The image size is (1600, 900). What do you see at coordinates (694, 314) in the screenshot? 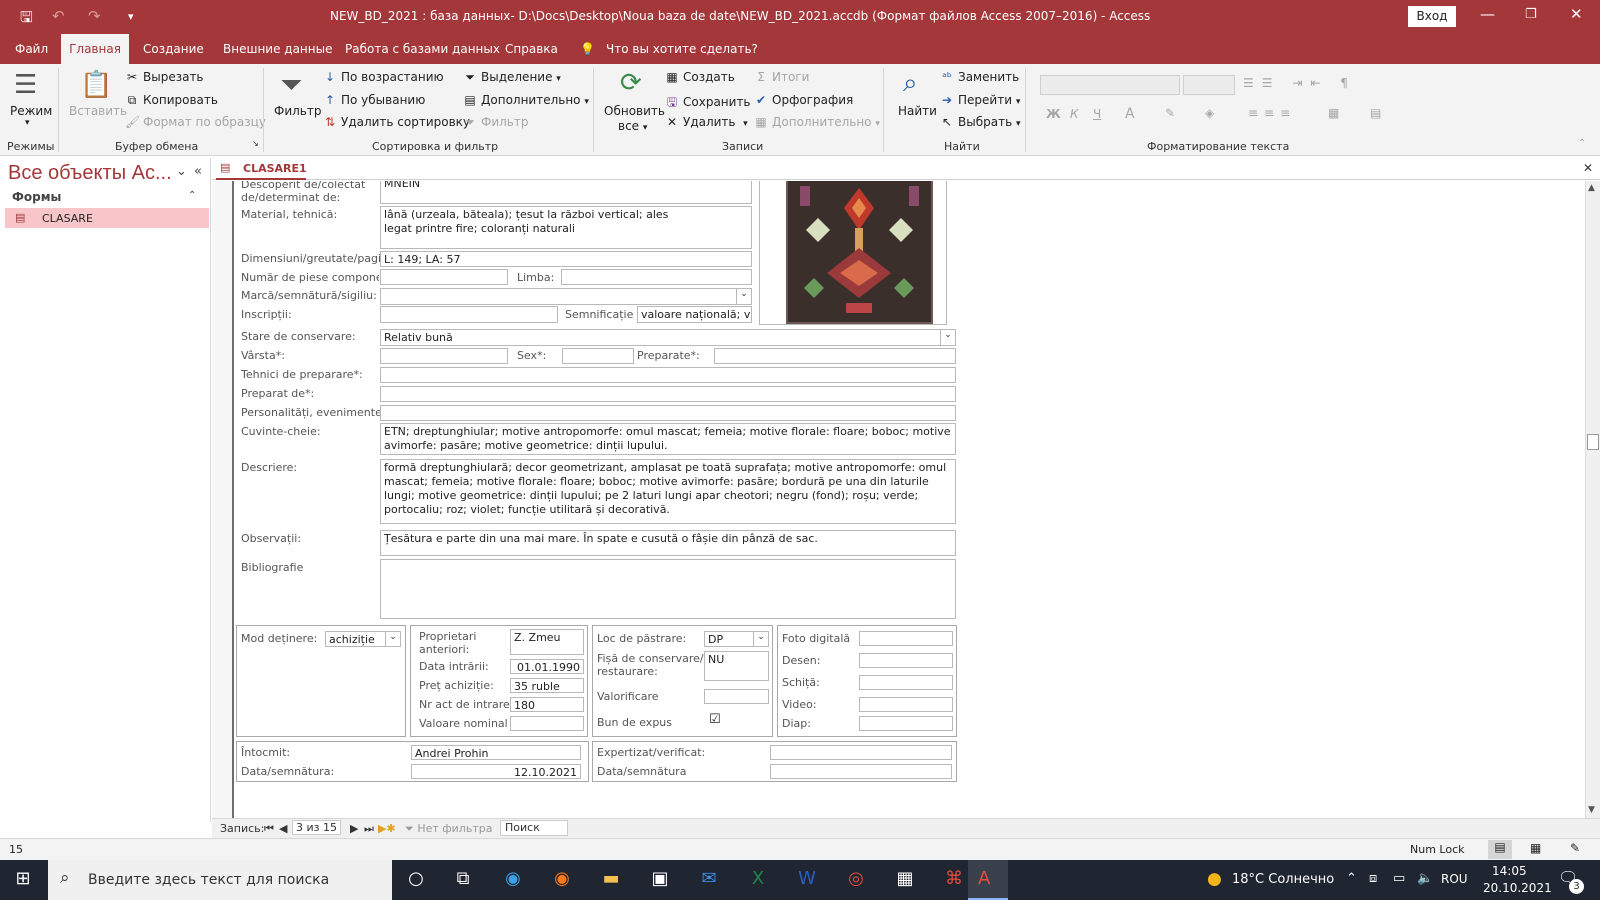
I see `semnificatie-field: valoare națională; va` at bounding box center [694, 314].